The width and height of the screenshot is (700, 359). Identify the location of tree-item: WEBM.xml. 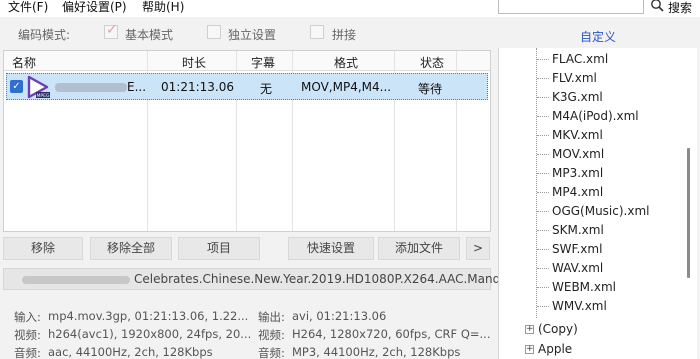
(576, 289).